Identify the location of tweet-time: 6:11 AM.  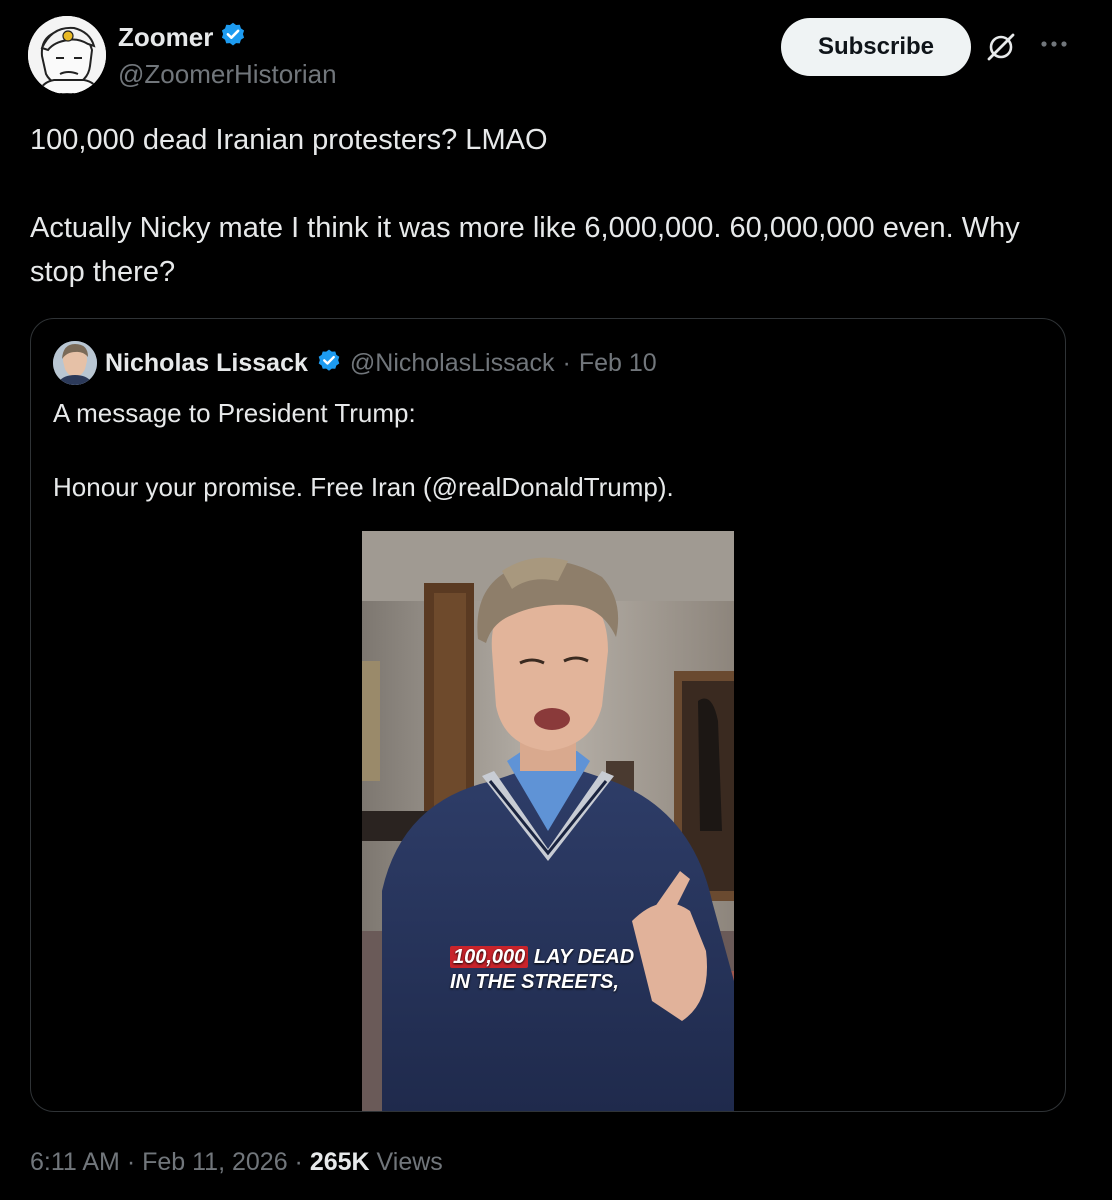
(75, 1162).